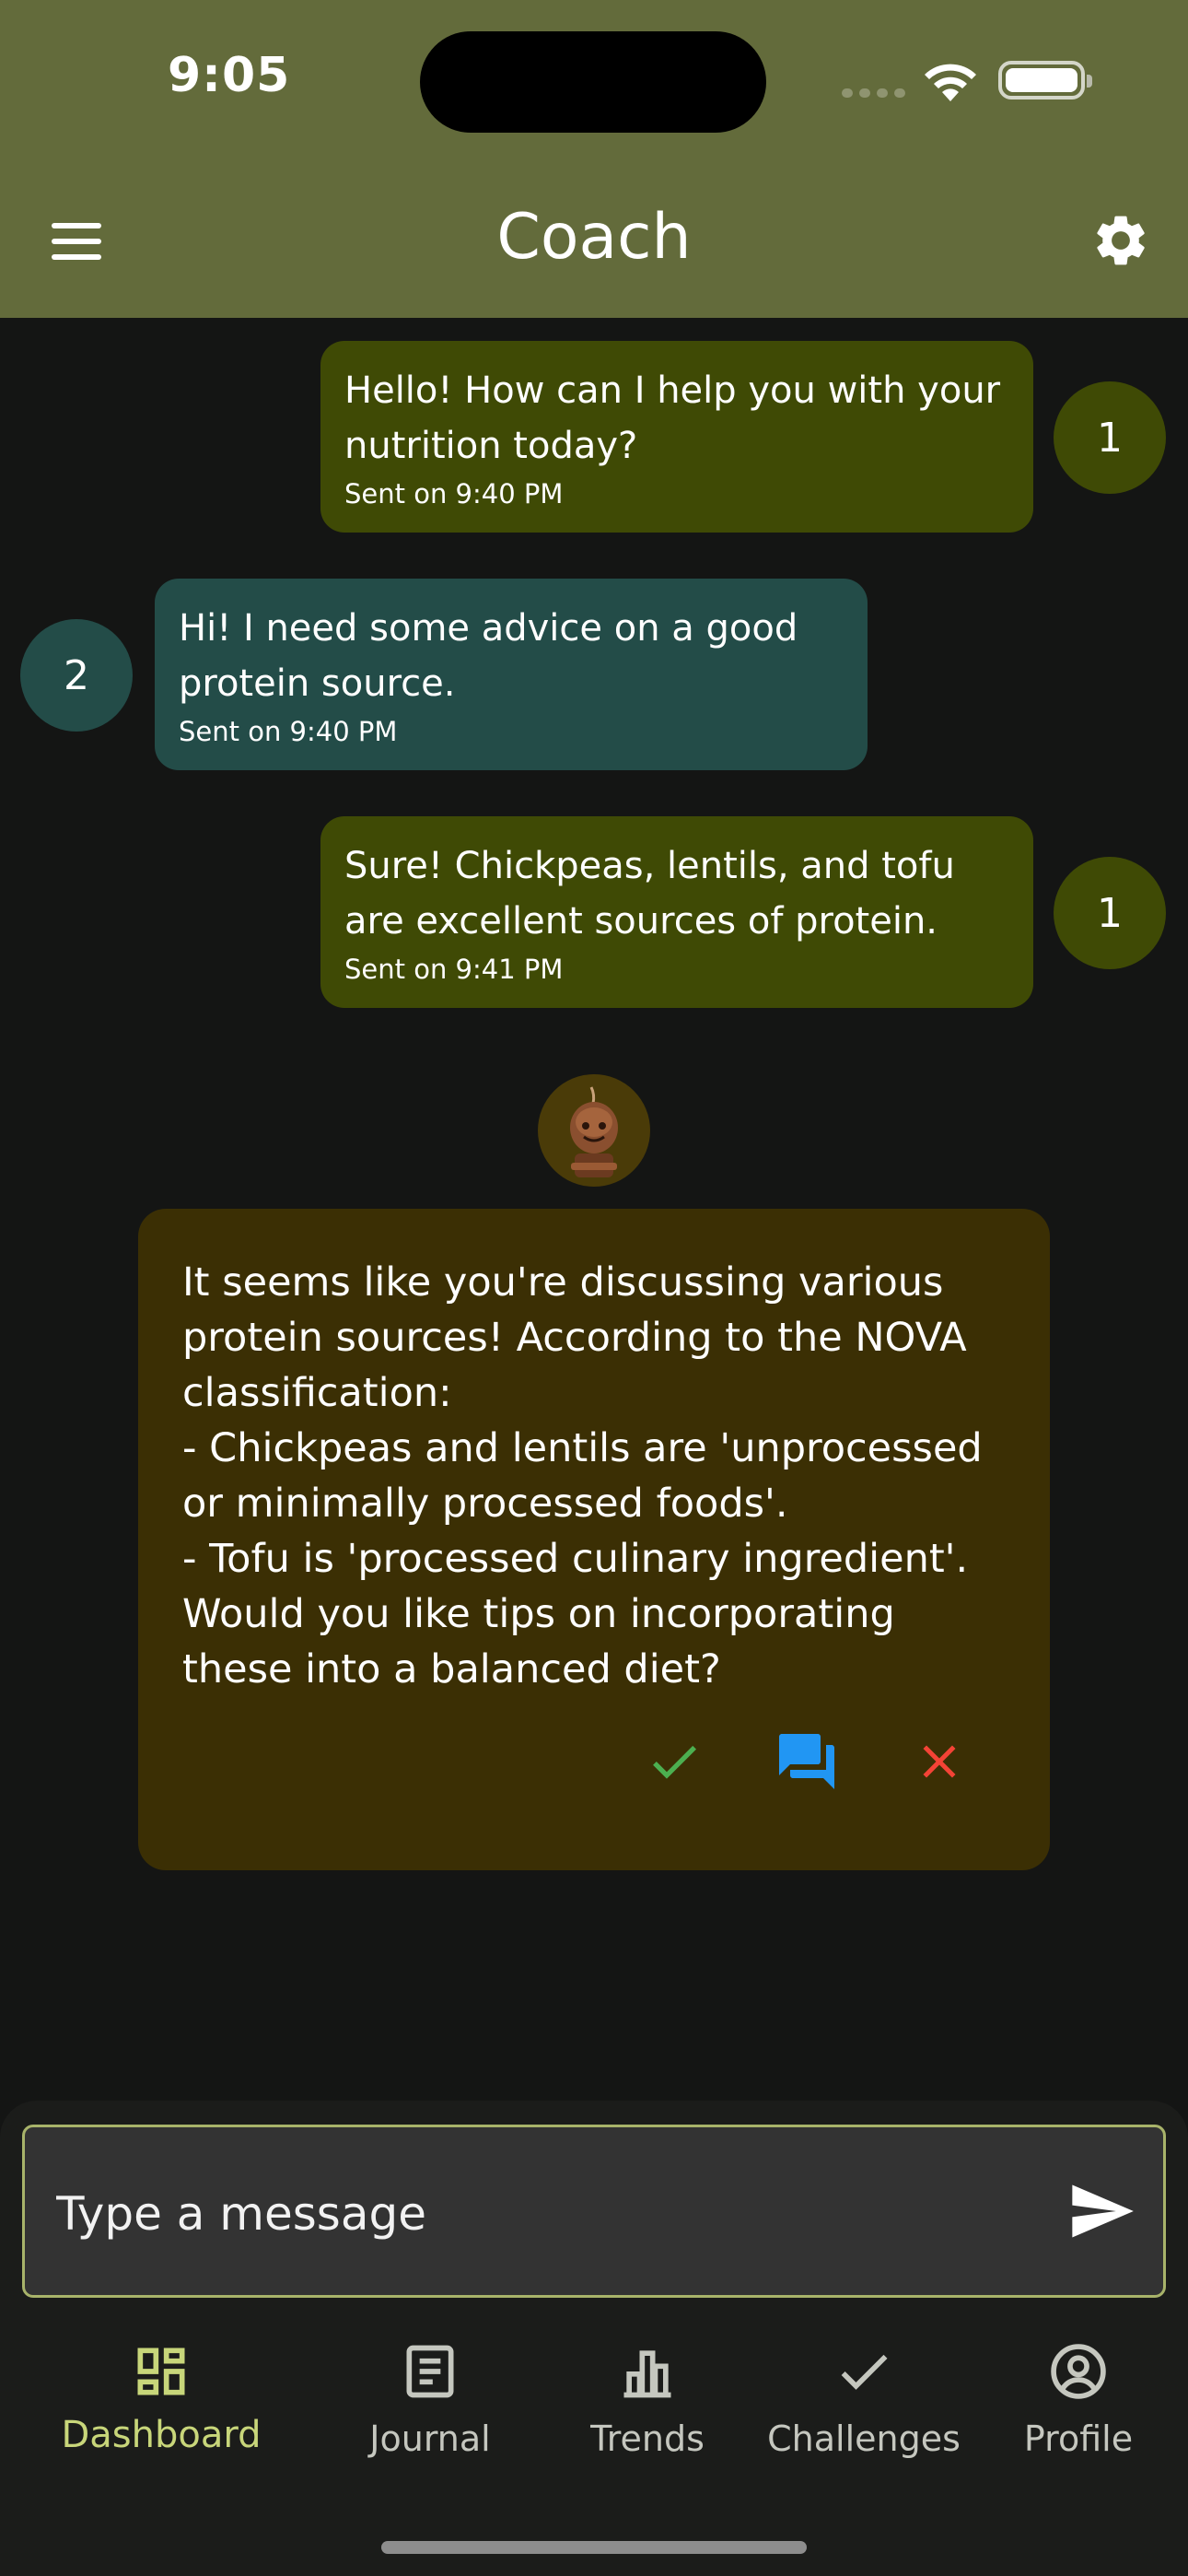 The height and width of the screenshot is (2576, 1188). Describe the element at coordinates (230, 75) in the screenshot. I see `status-time: 9:05` at that location.